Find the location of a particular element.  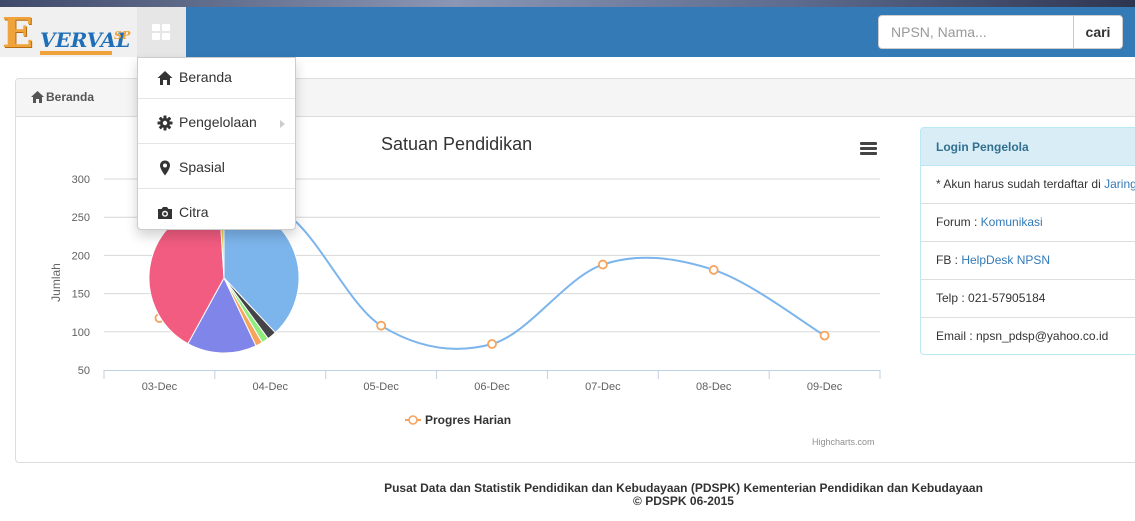

email-item: Email : npsn_pdsp@yahoo.co.id is located at coordinates (1022, 336).